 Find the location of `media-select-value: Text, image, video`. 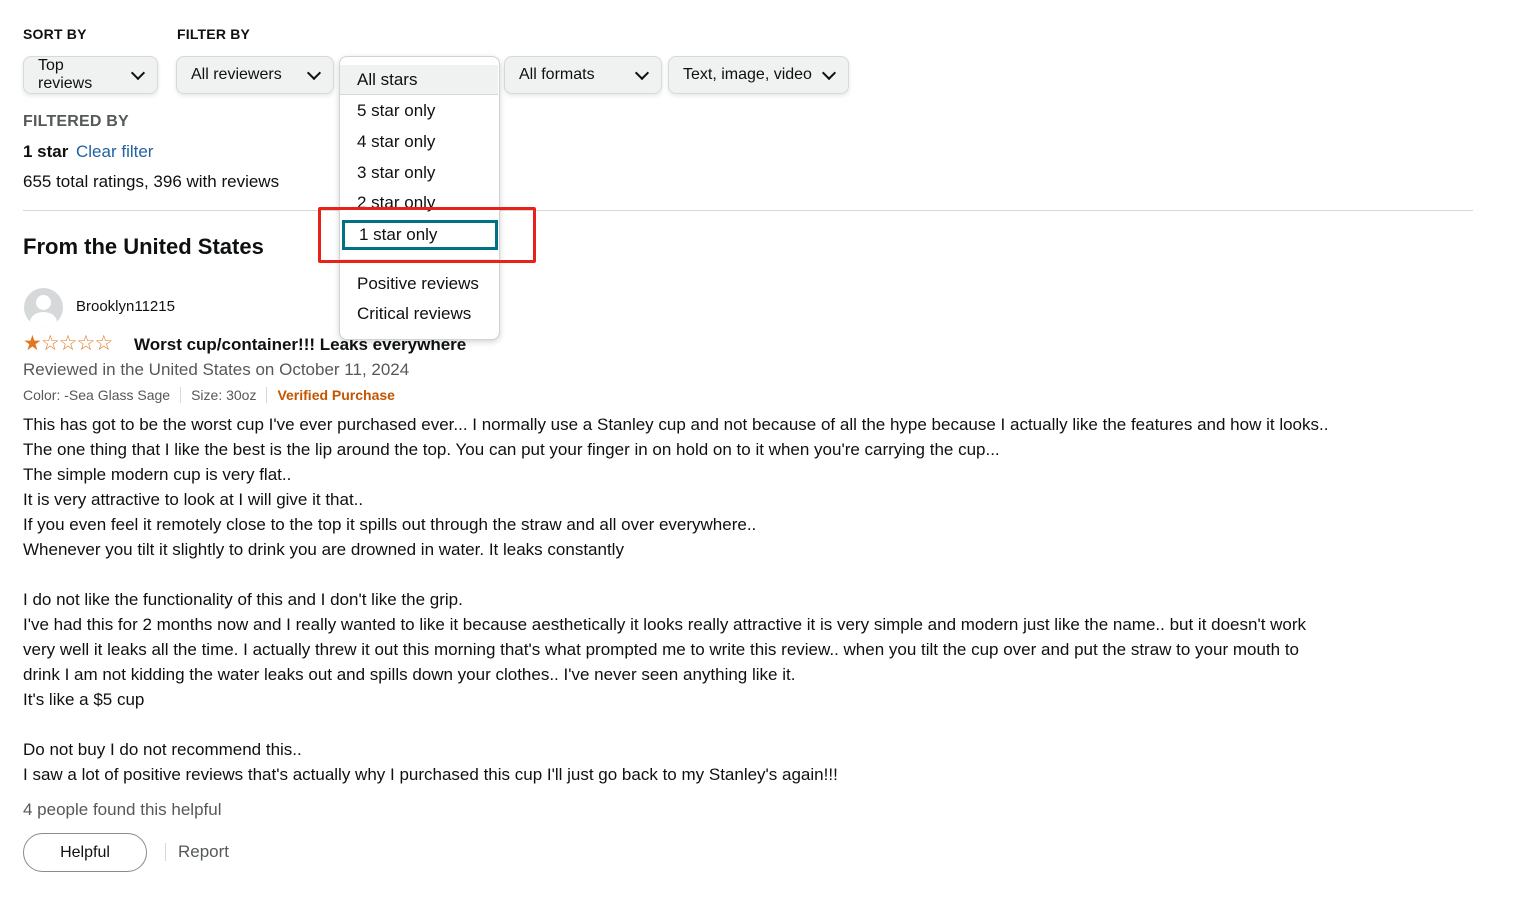

media-select-value: Text, image, video is located at coordinates (747, 74).